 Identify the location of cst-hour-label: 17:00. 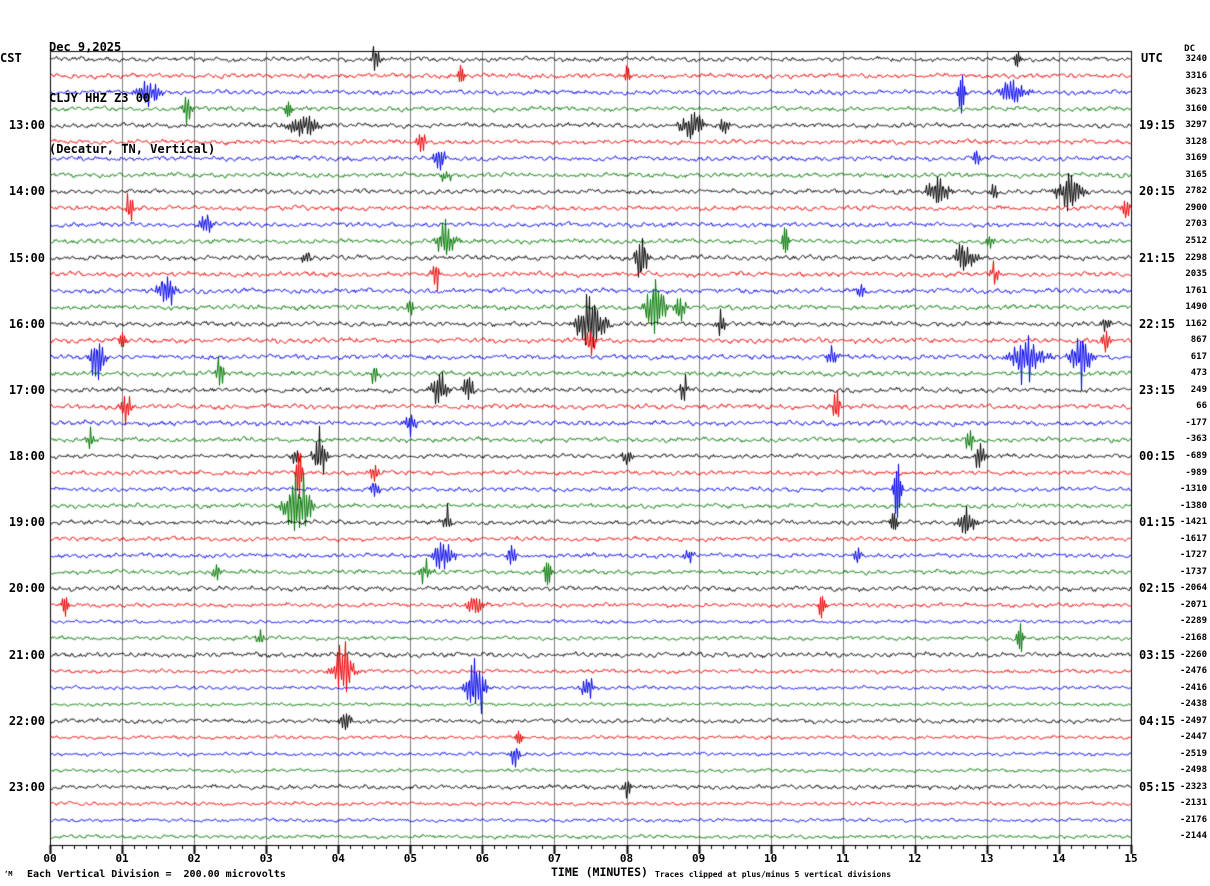
(26, 389).